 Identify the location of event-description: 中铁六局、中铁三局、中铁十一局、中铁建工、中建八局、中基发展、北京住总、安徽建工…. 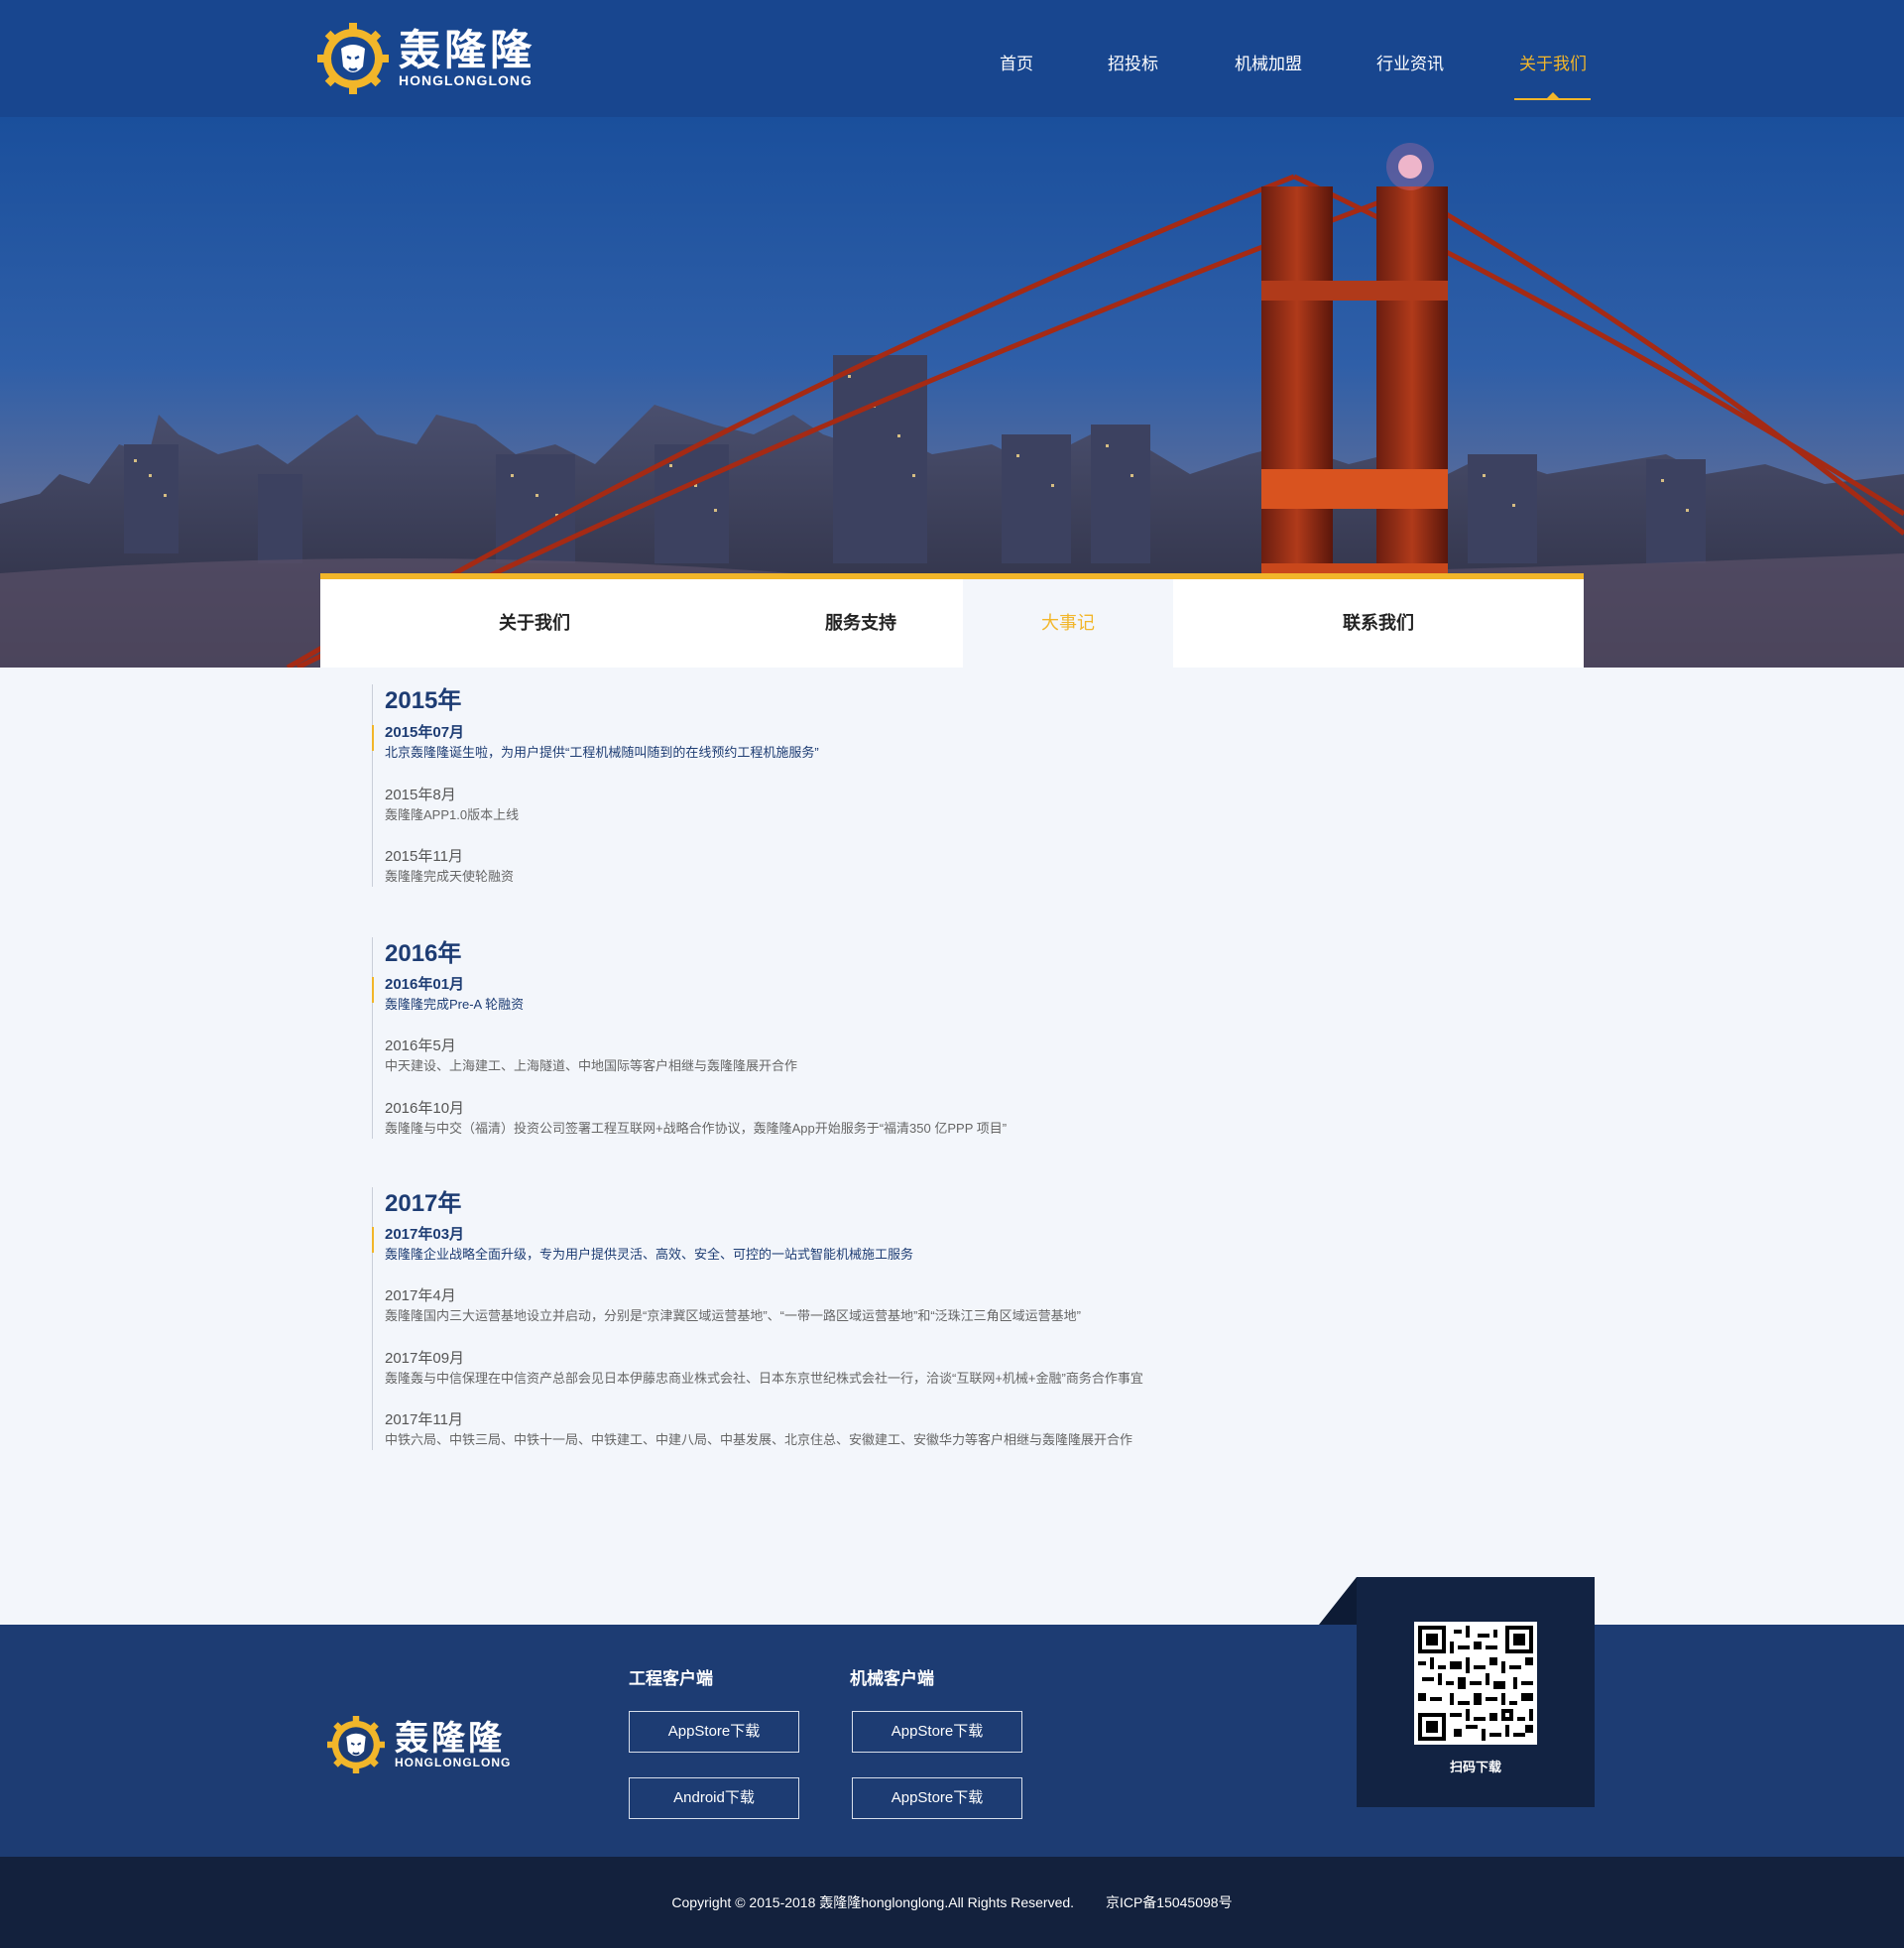
(759, 1439).